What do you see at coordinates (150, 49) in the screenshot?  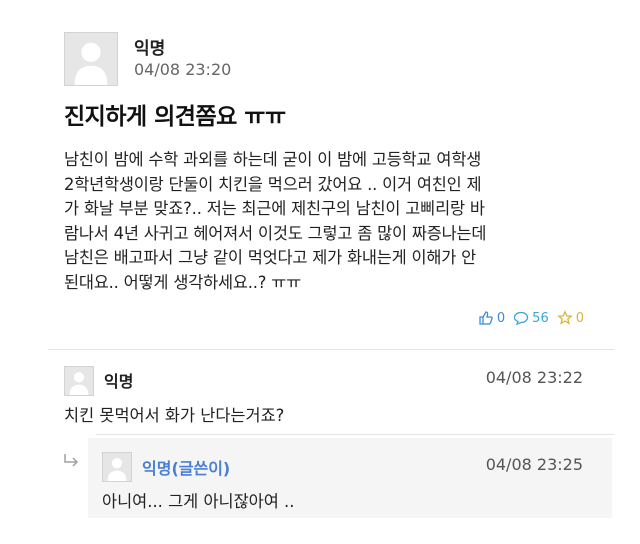 I see `post-author-name: 익명` at bounding box center [150, 49].